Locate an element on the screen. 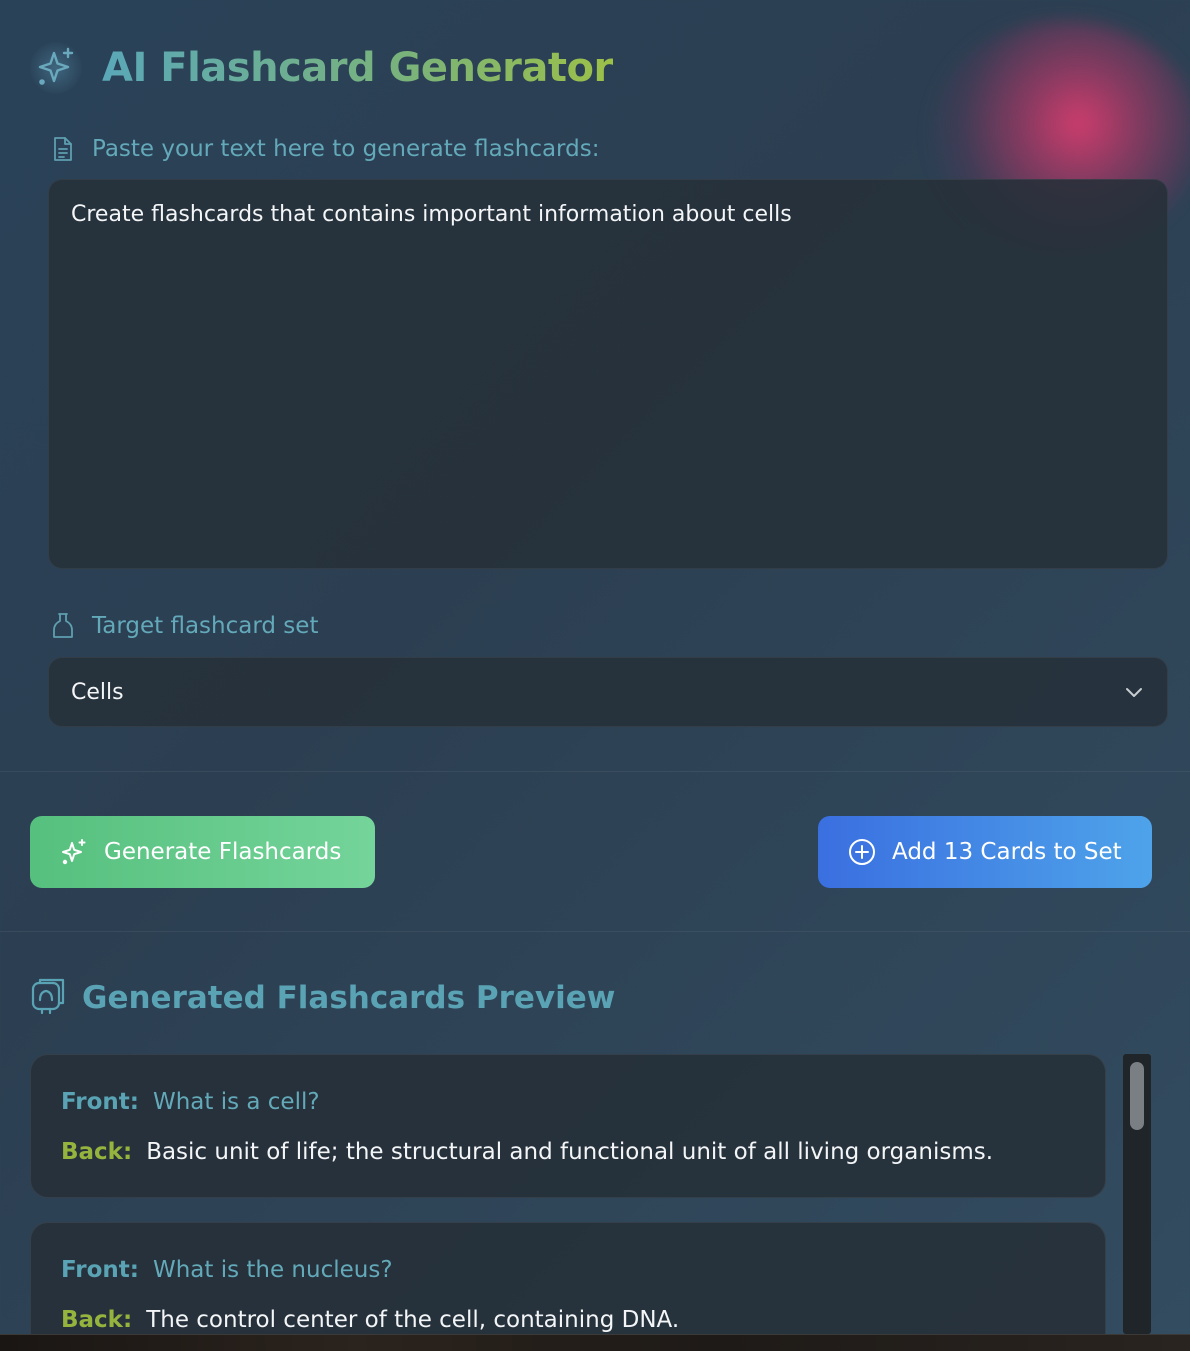 This screenshot has width=1190, height=1351. add-cards-to-set-button: Add 13 Cards to Set is located at coordinates (985, 852).